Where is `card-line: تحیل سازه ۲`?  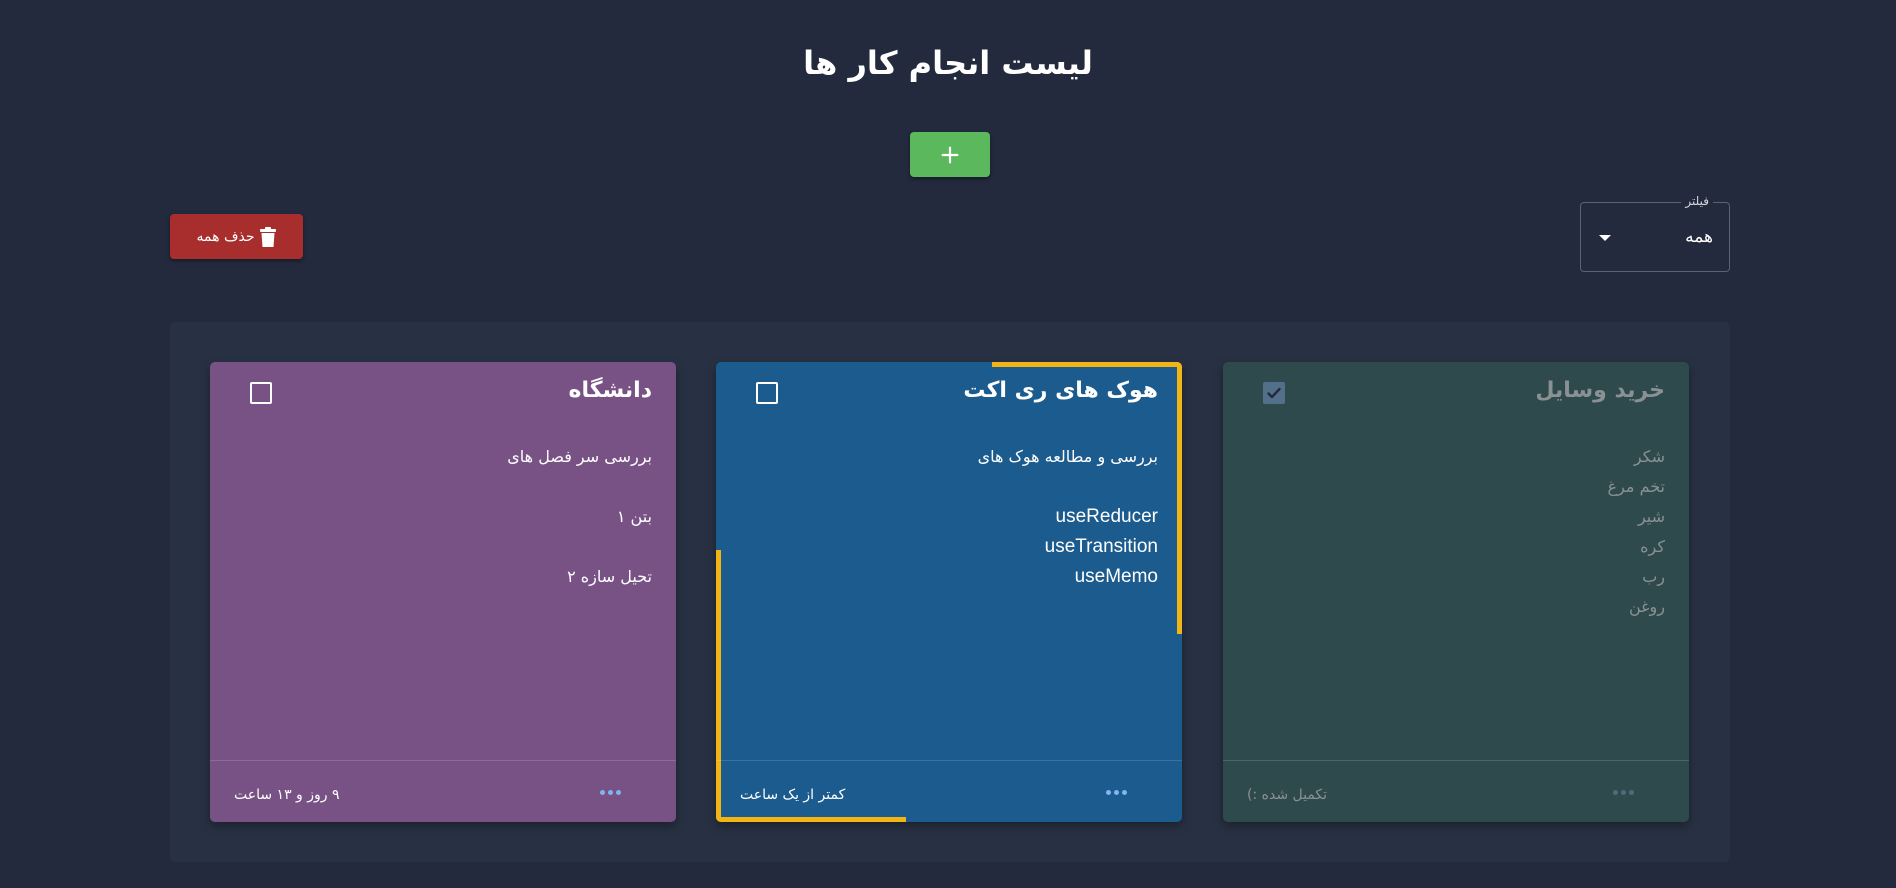
card-line: تحیل سازه ۲ is located at coordinates (609, 576).